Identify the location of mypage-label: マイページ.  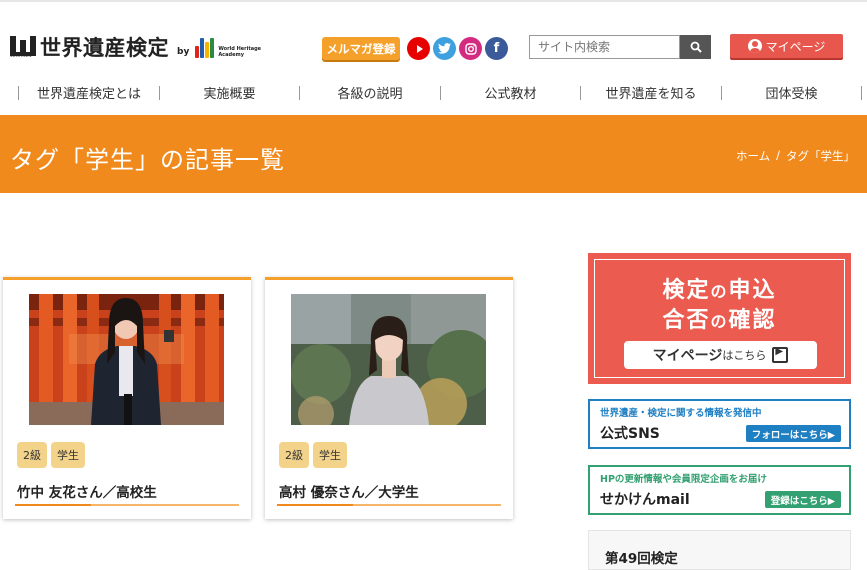
(795, 46).